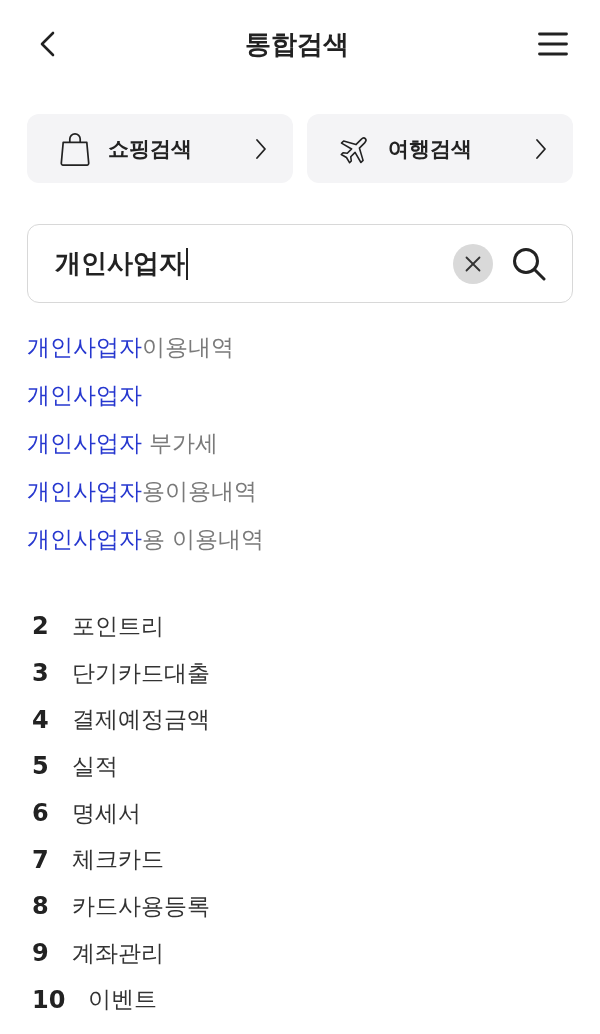 This screenshot has width=600, height=1034. I want to click on clear-button, so click(473, 263).